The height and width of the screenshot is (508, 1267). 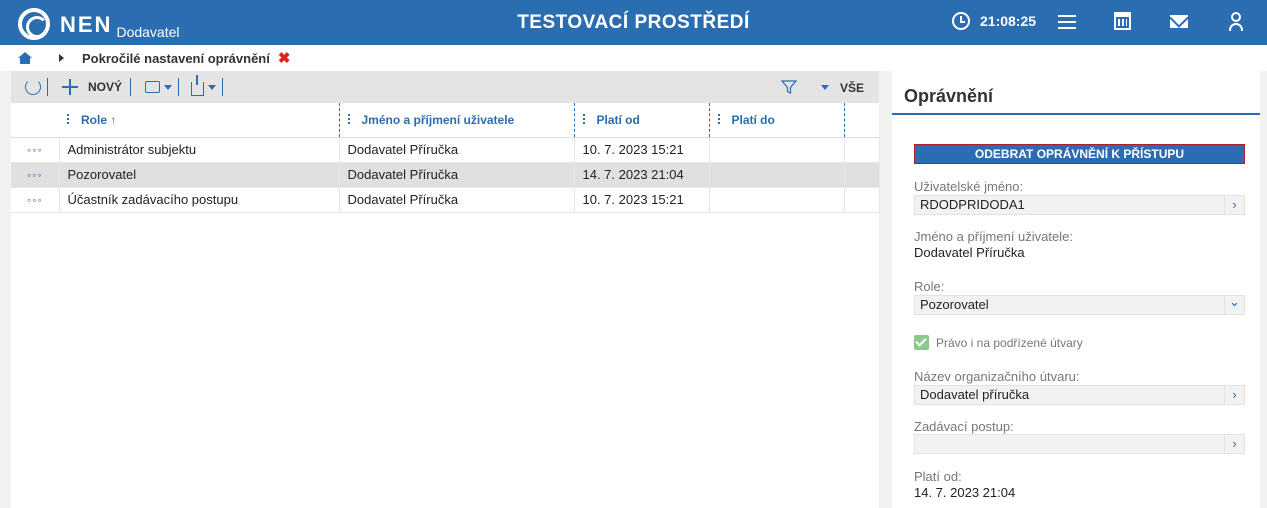 What do you see at coordinates (1079, 395) in the screenshot?
I see `org-unit-field: Dodavatel příručka ›` at bounding box center [1079, 395].